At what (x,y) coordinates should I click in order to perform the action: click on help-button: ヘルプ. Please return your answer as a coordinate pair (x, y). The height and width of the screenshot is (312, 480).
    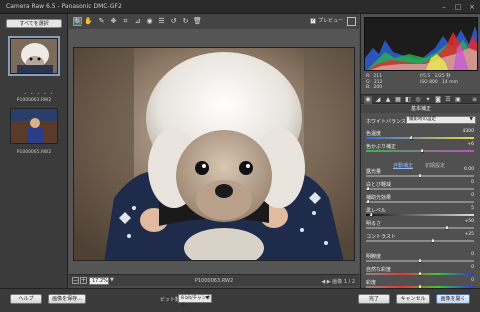
    Looking at the image, I should click on (26, 299).